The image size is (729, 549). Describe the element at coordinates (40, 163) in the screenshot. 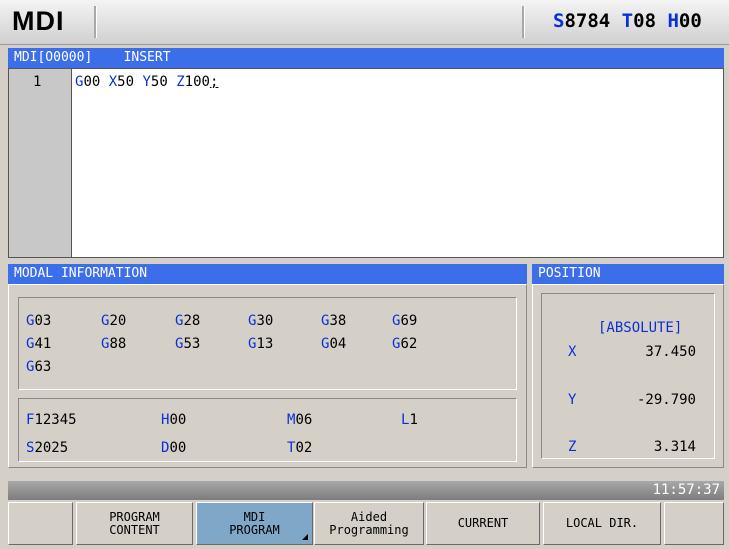

I see `line-number-gutter: 1` at that location.